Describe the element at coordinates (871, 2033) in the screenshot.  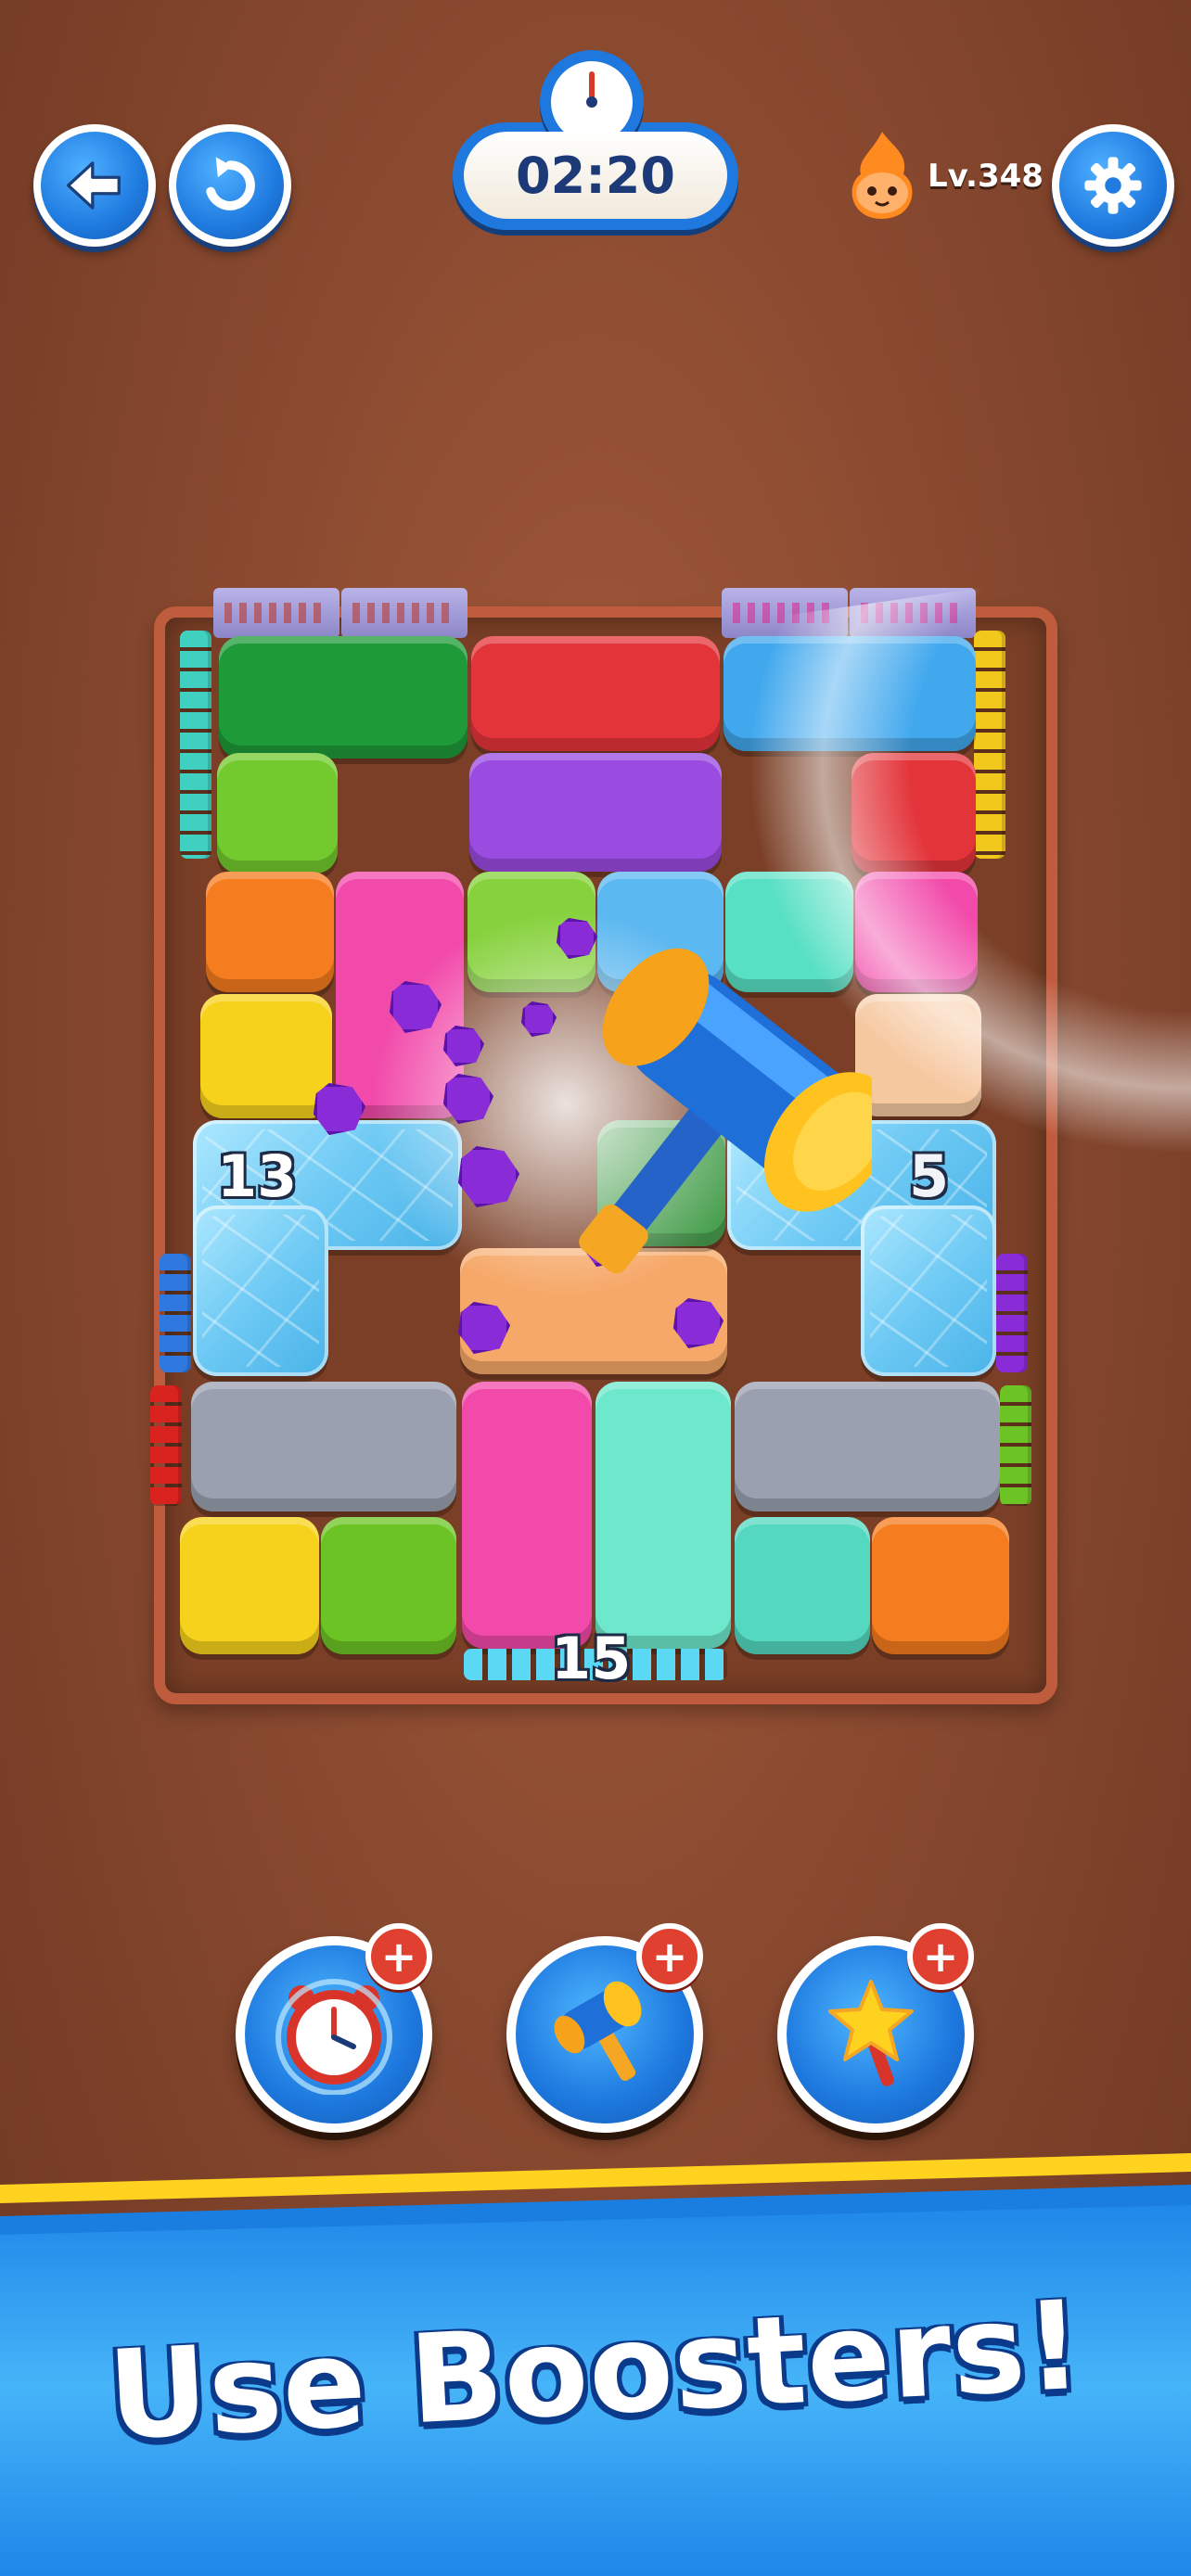
I see `magic-wand-icon` at that location.